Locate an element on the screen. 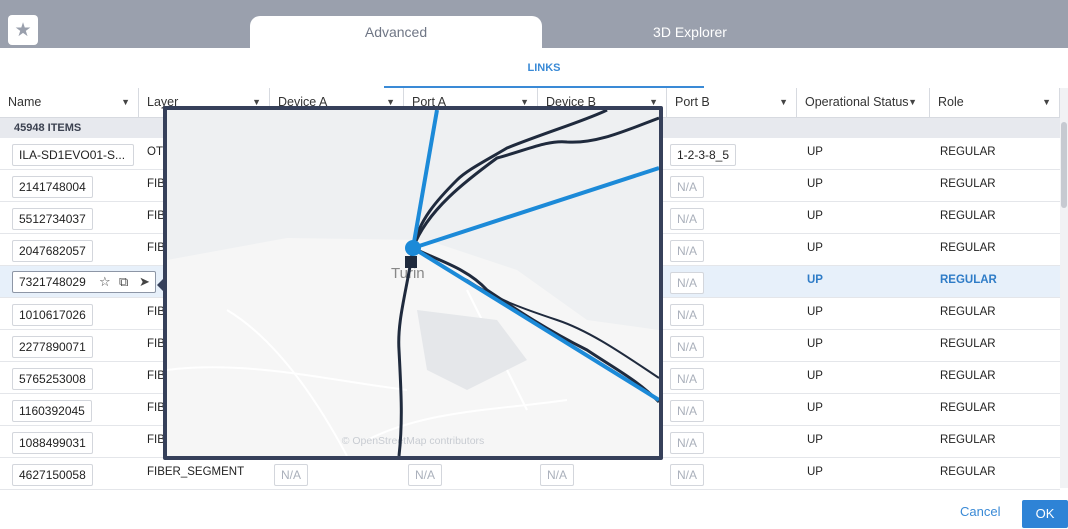  column-label: Role is located at coordinates (951, 102).